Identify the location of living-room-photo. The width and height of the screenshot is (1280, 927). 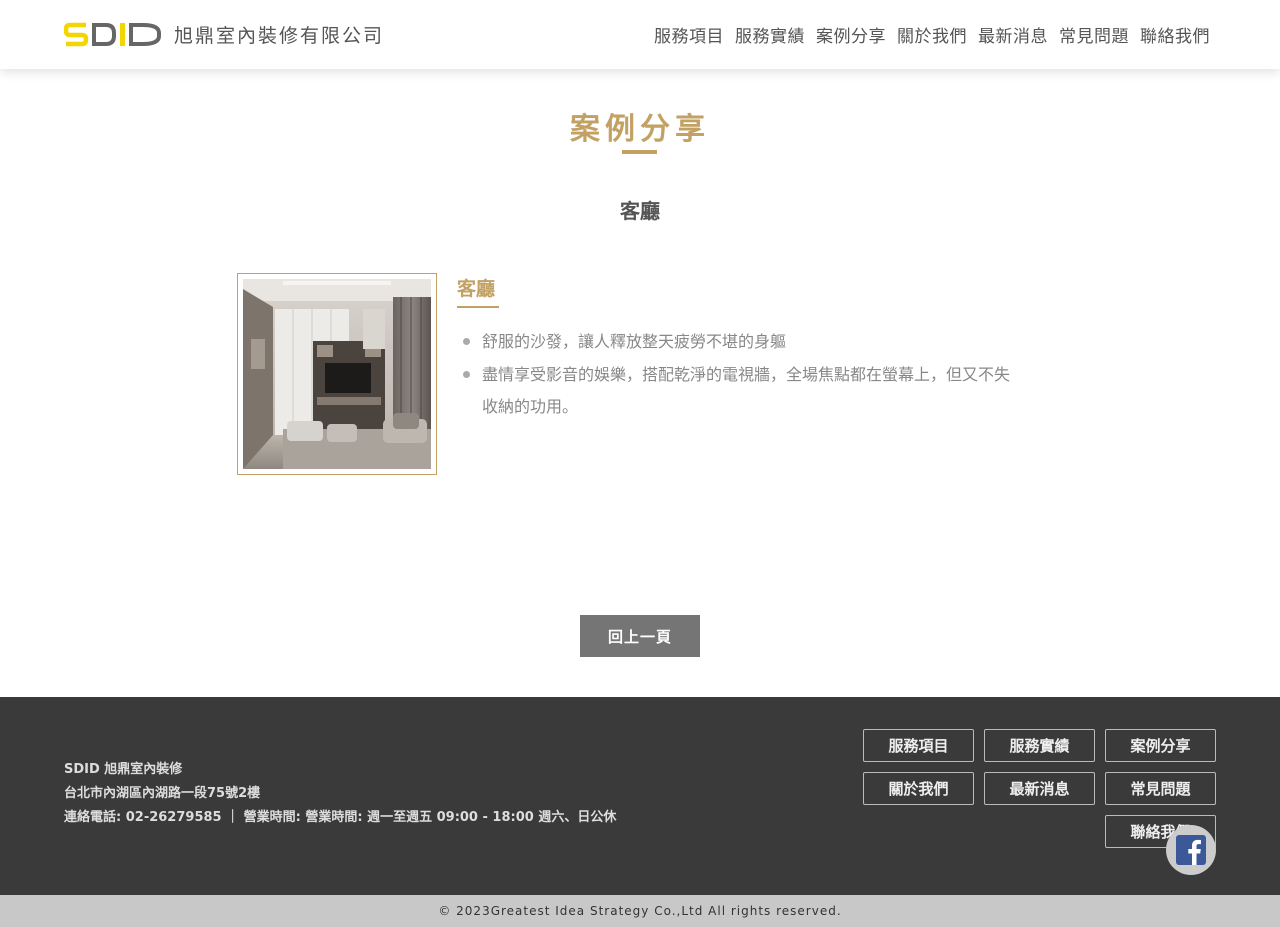
(337, 374).